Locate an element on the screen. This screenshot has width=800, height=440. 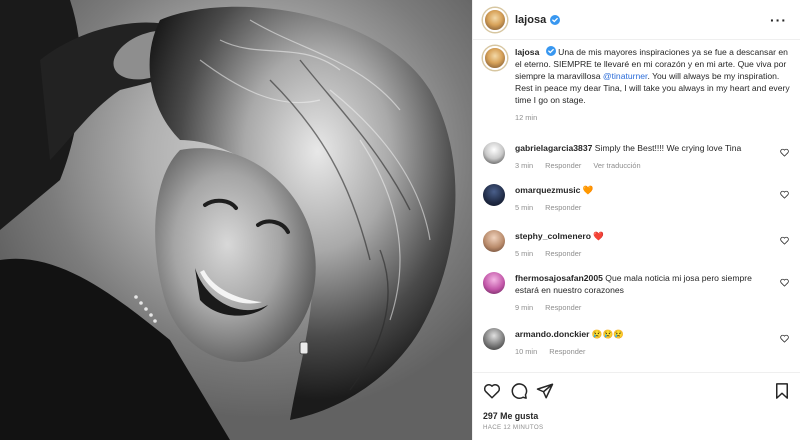
post-timestamp: HACE 12 MINUTOS is located at coordinates (513, 427).